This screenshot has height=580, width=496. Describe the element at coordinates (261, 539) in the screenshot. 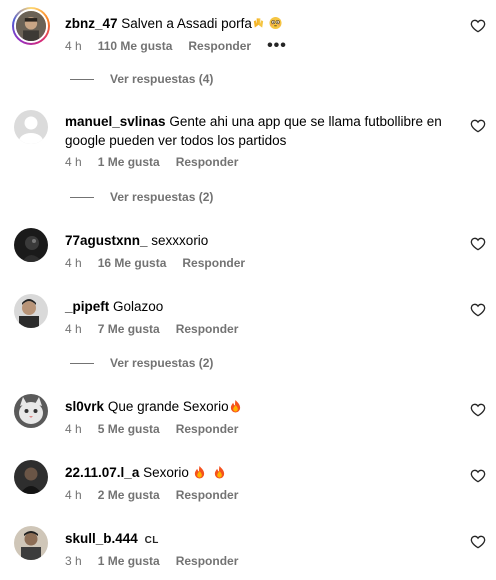

I see `comment-body: skull_b.444 CL` at that location.